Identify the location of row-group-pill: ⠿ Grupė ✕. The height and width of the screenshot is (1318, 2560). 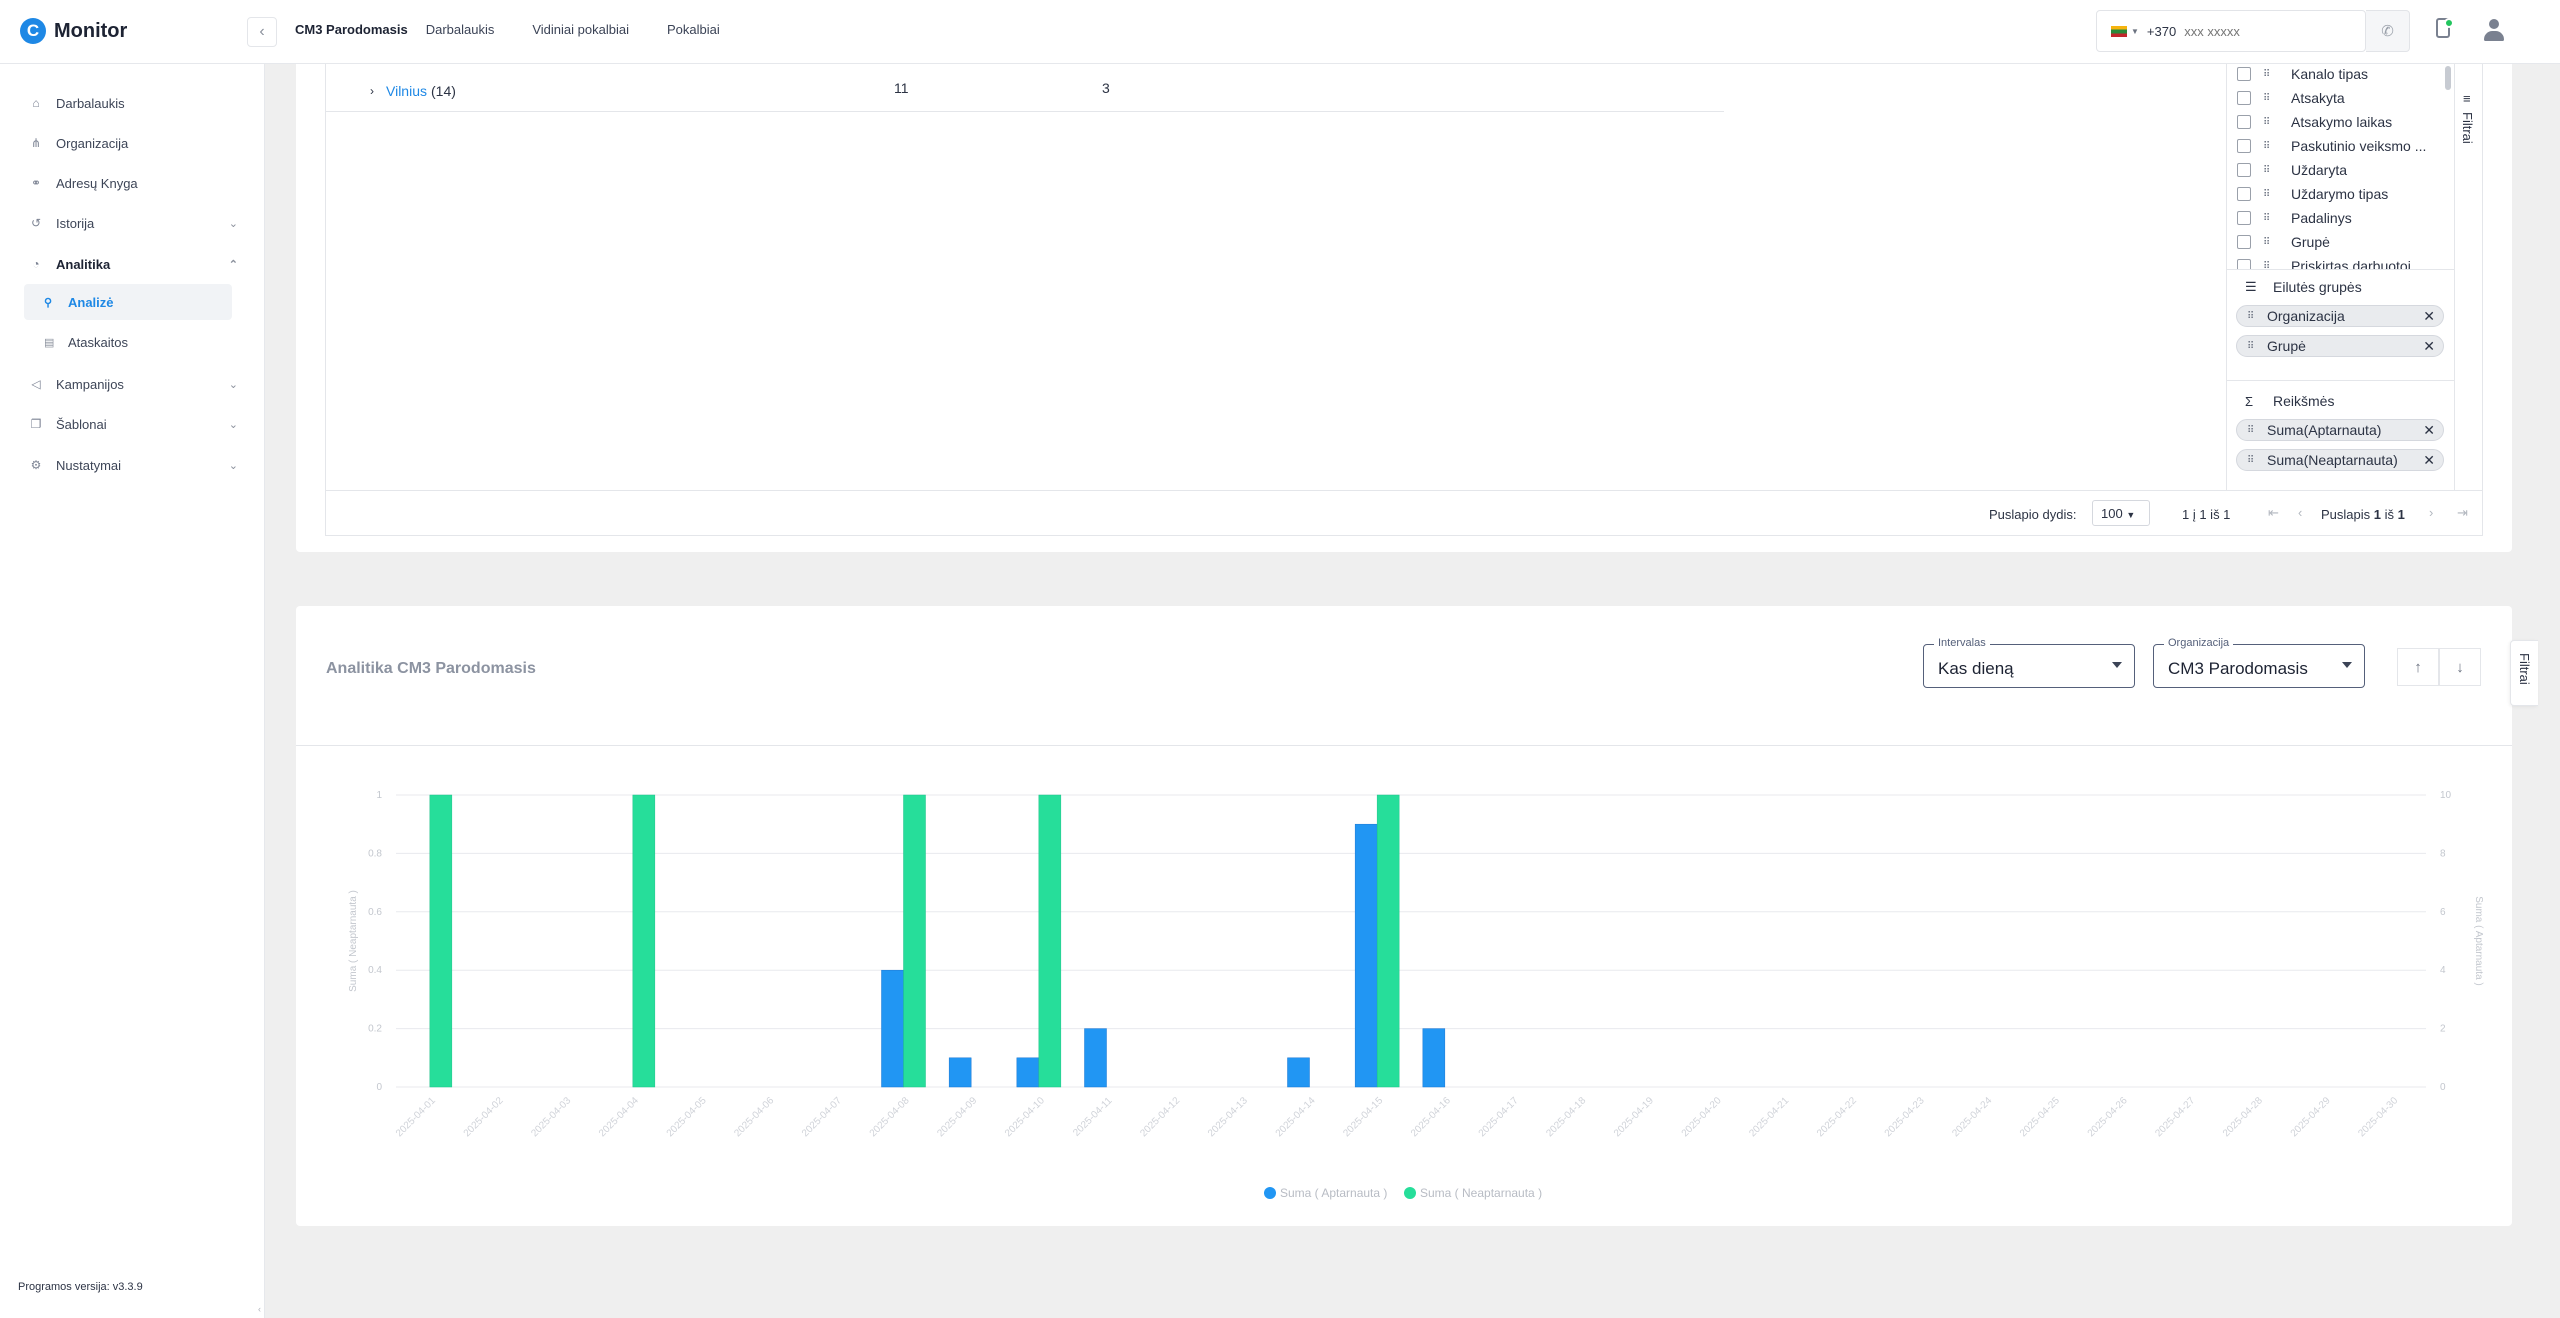
(2340, 346).